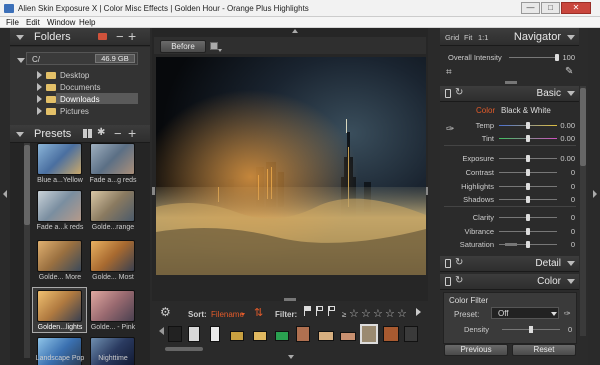  What do you see at coordinates (120, 36) in the screenshot?
I see `remove-folder-icon: −` at bounding box center [120, 36].